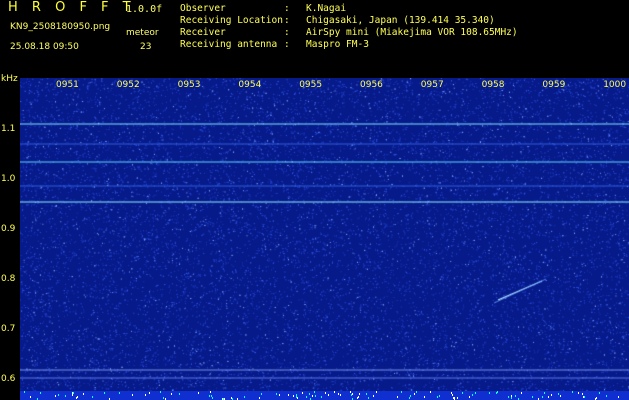  I want to click on time-tick-label: 0954, so click(250, 85).